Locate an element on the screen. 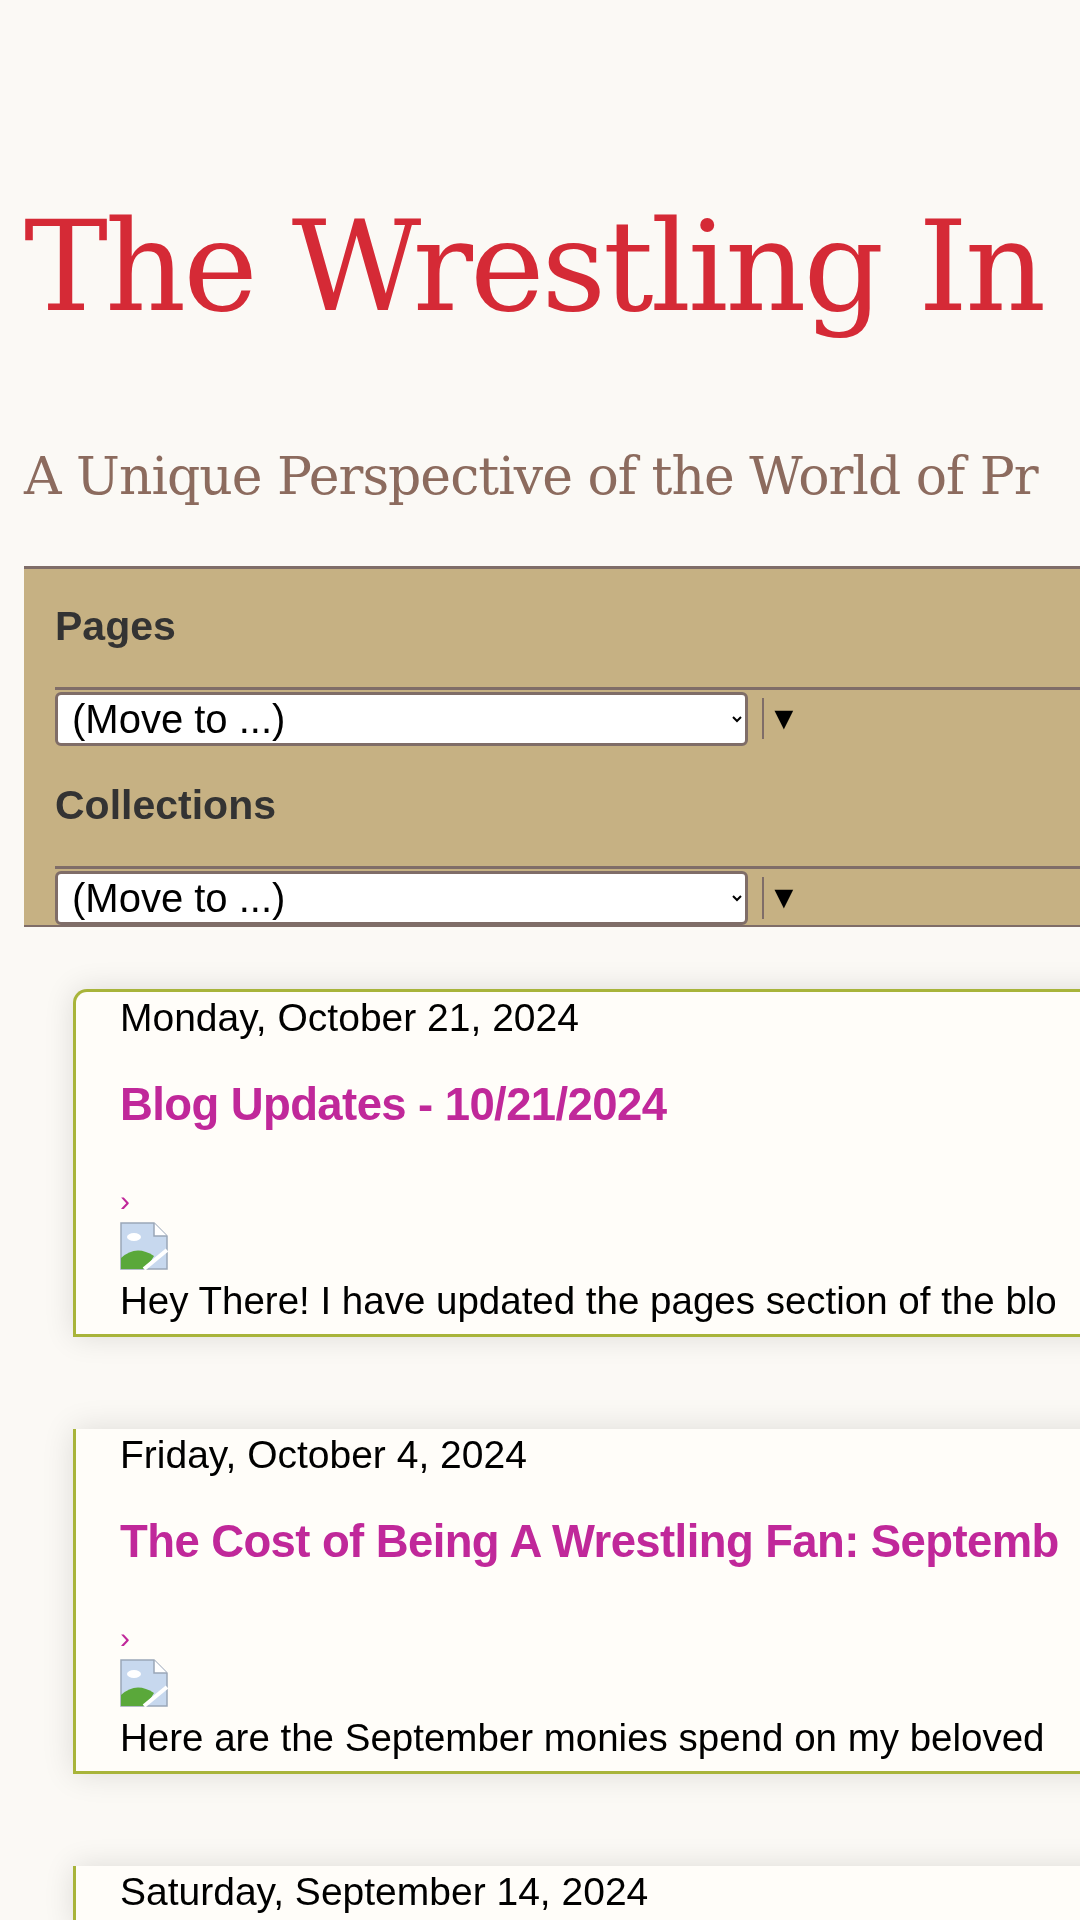  post-date: Monday, October 21, 2024 is located at coordinates (350, 1017).